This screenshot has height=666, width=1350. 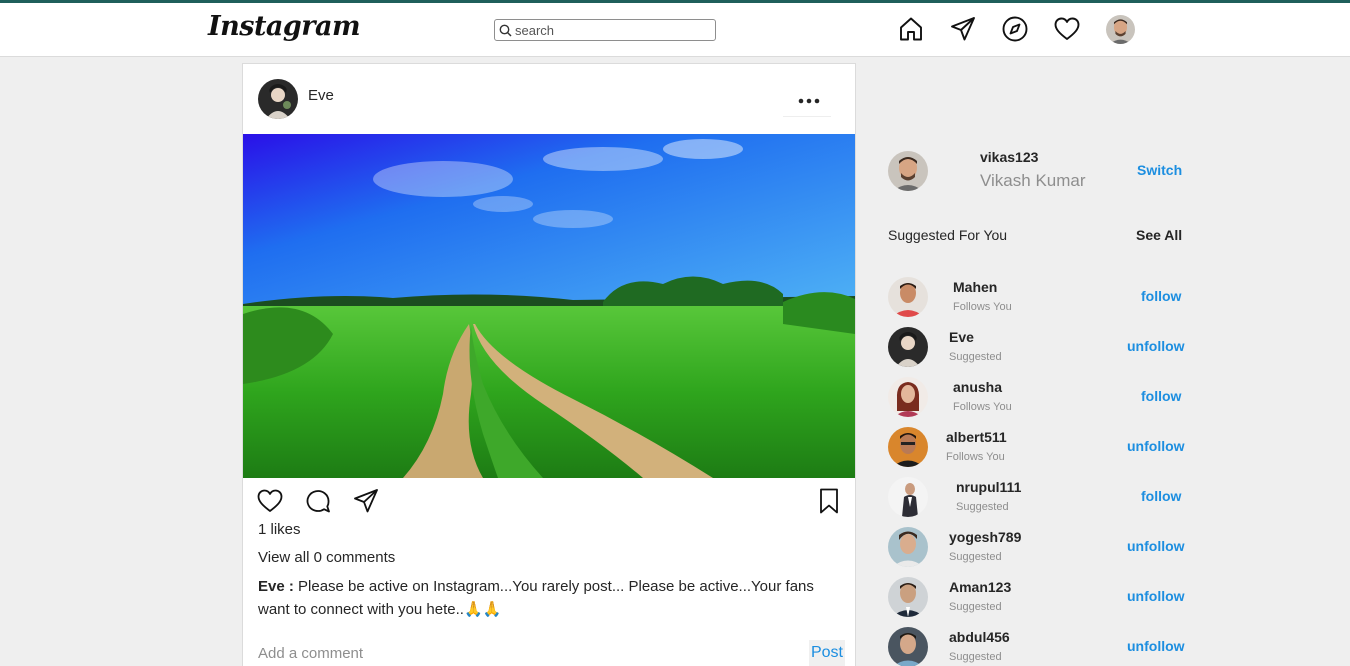 I want to click on suggestion-row: albert511 Follows You unfollow, so click(x=1038, y=452).